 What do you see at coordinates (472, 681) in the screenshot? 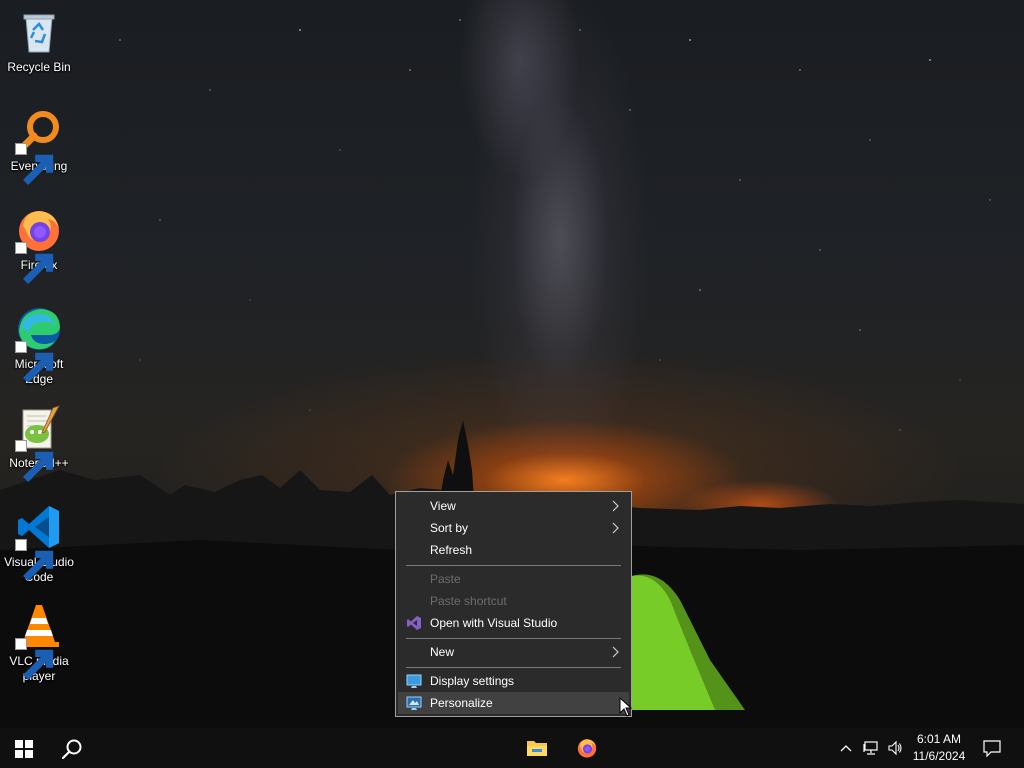
I see `menu-item-label: Display settings` at bounding box center [472, 681].